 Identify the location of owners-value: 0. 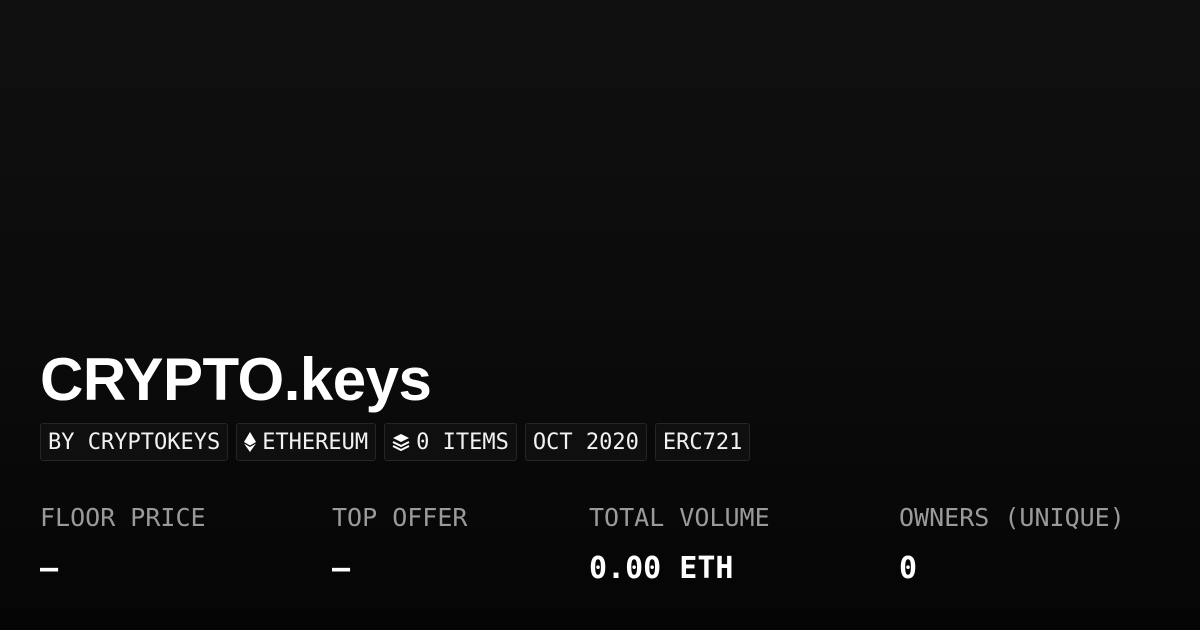
(908, 568).